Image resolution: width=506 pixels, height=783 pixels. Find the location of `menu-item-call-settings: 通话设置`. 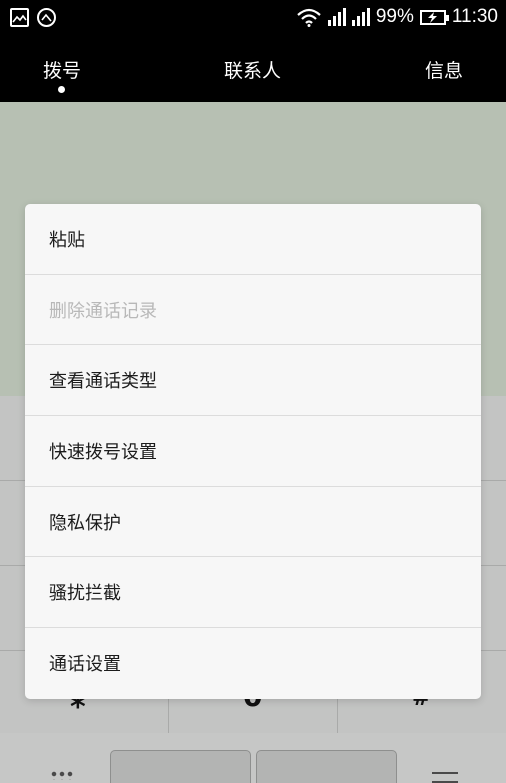

menu-item-call-settings: 通话设置 is located at coordinates (253, 663).